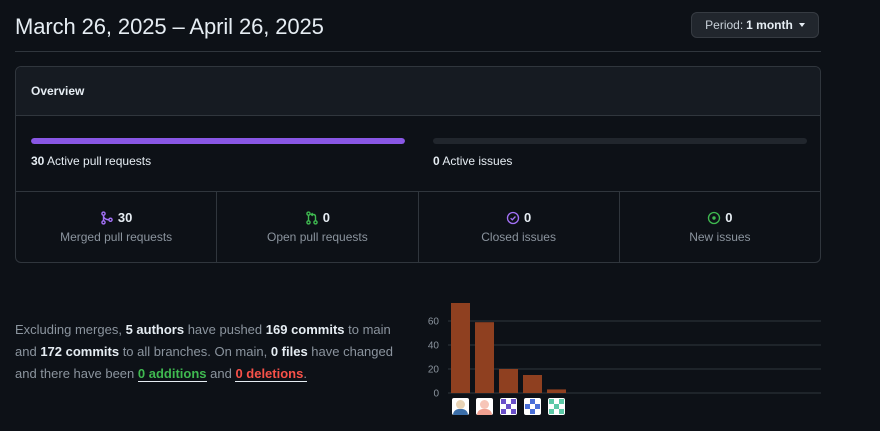 This screenshot has height=431, width=880. I want to click on active-issues-link: 0 Active issues, so click(472, 161).